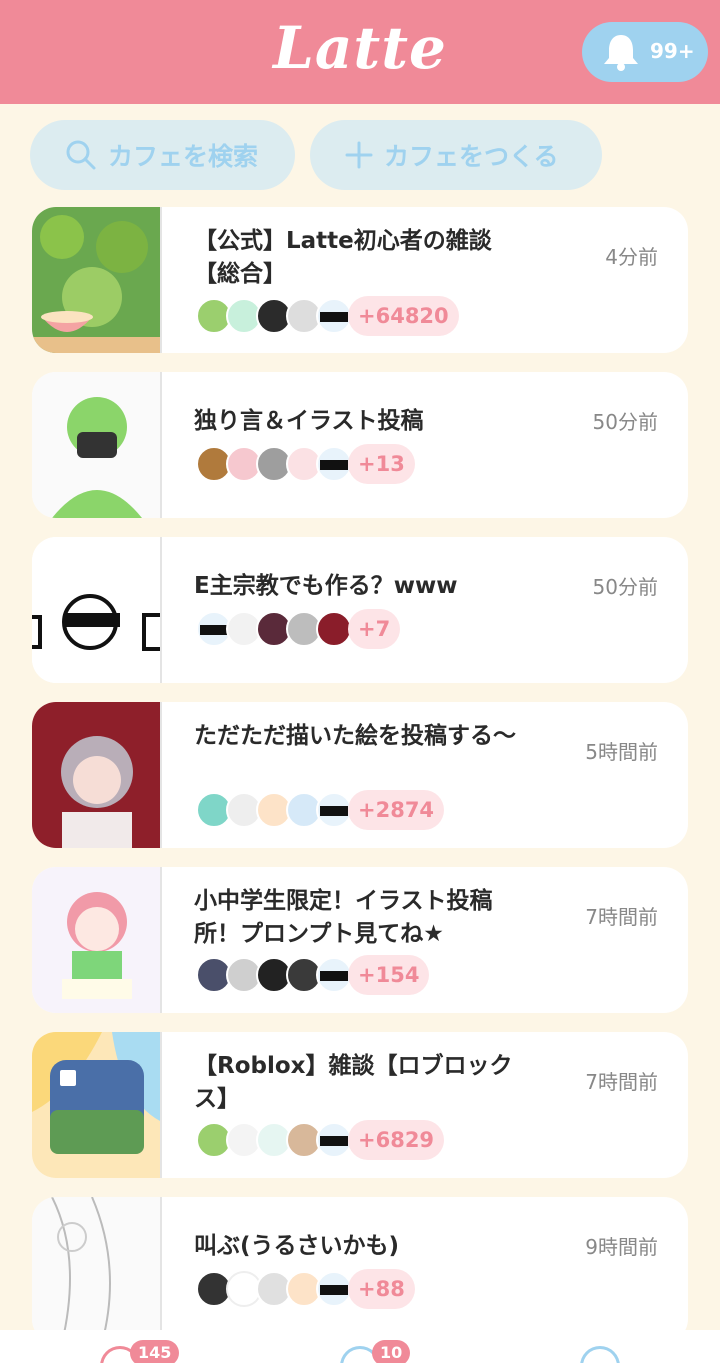  I want to click on cafe-card: E主宗教でも作る？www 50分前 +7, so click(360, 610).